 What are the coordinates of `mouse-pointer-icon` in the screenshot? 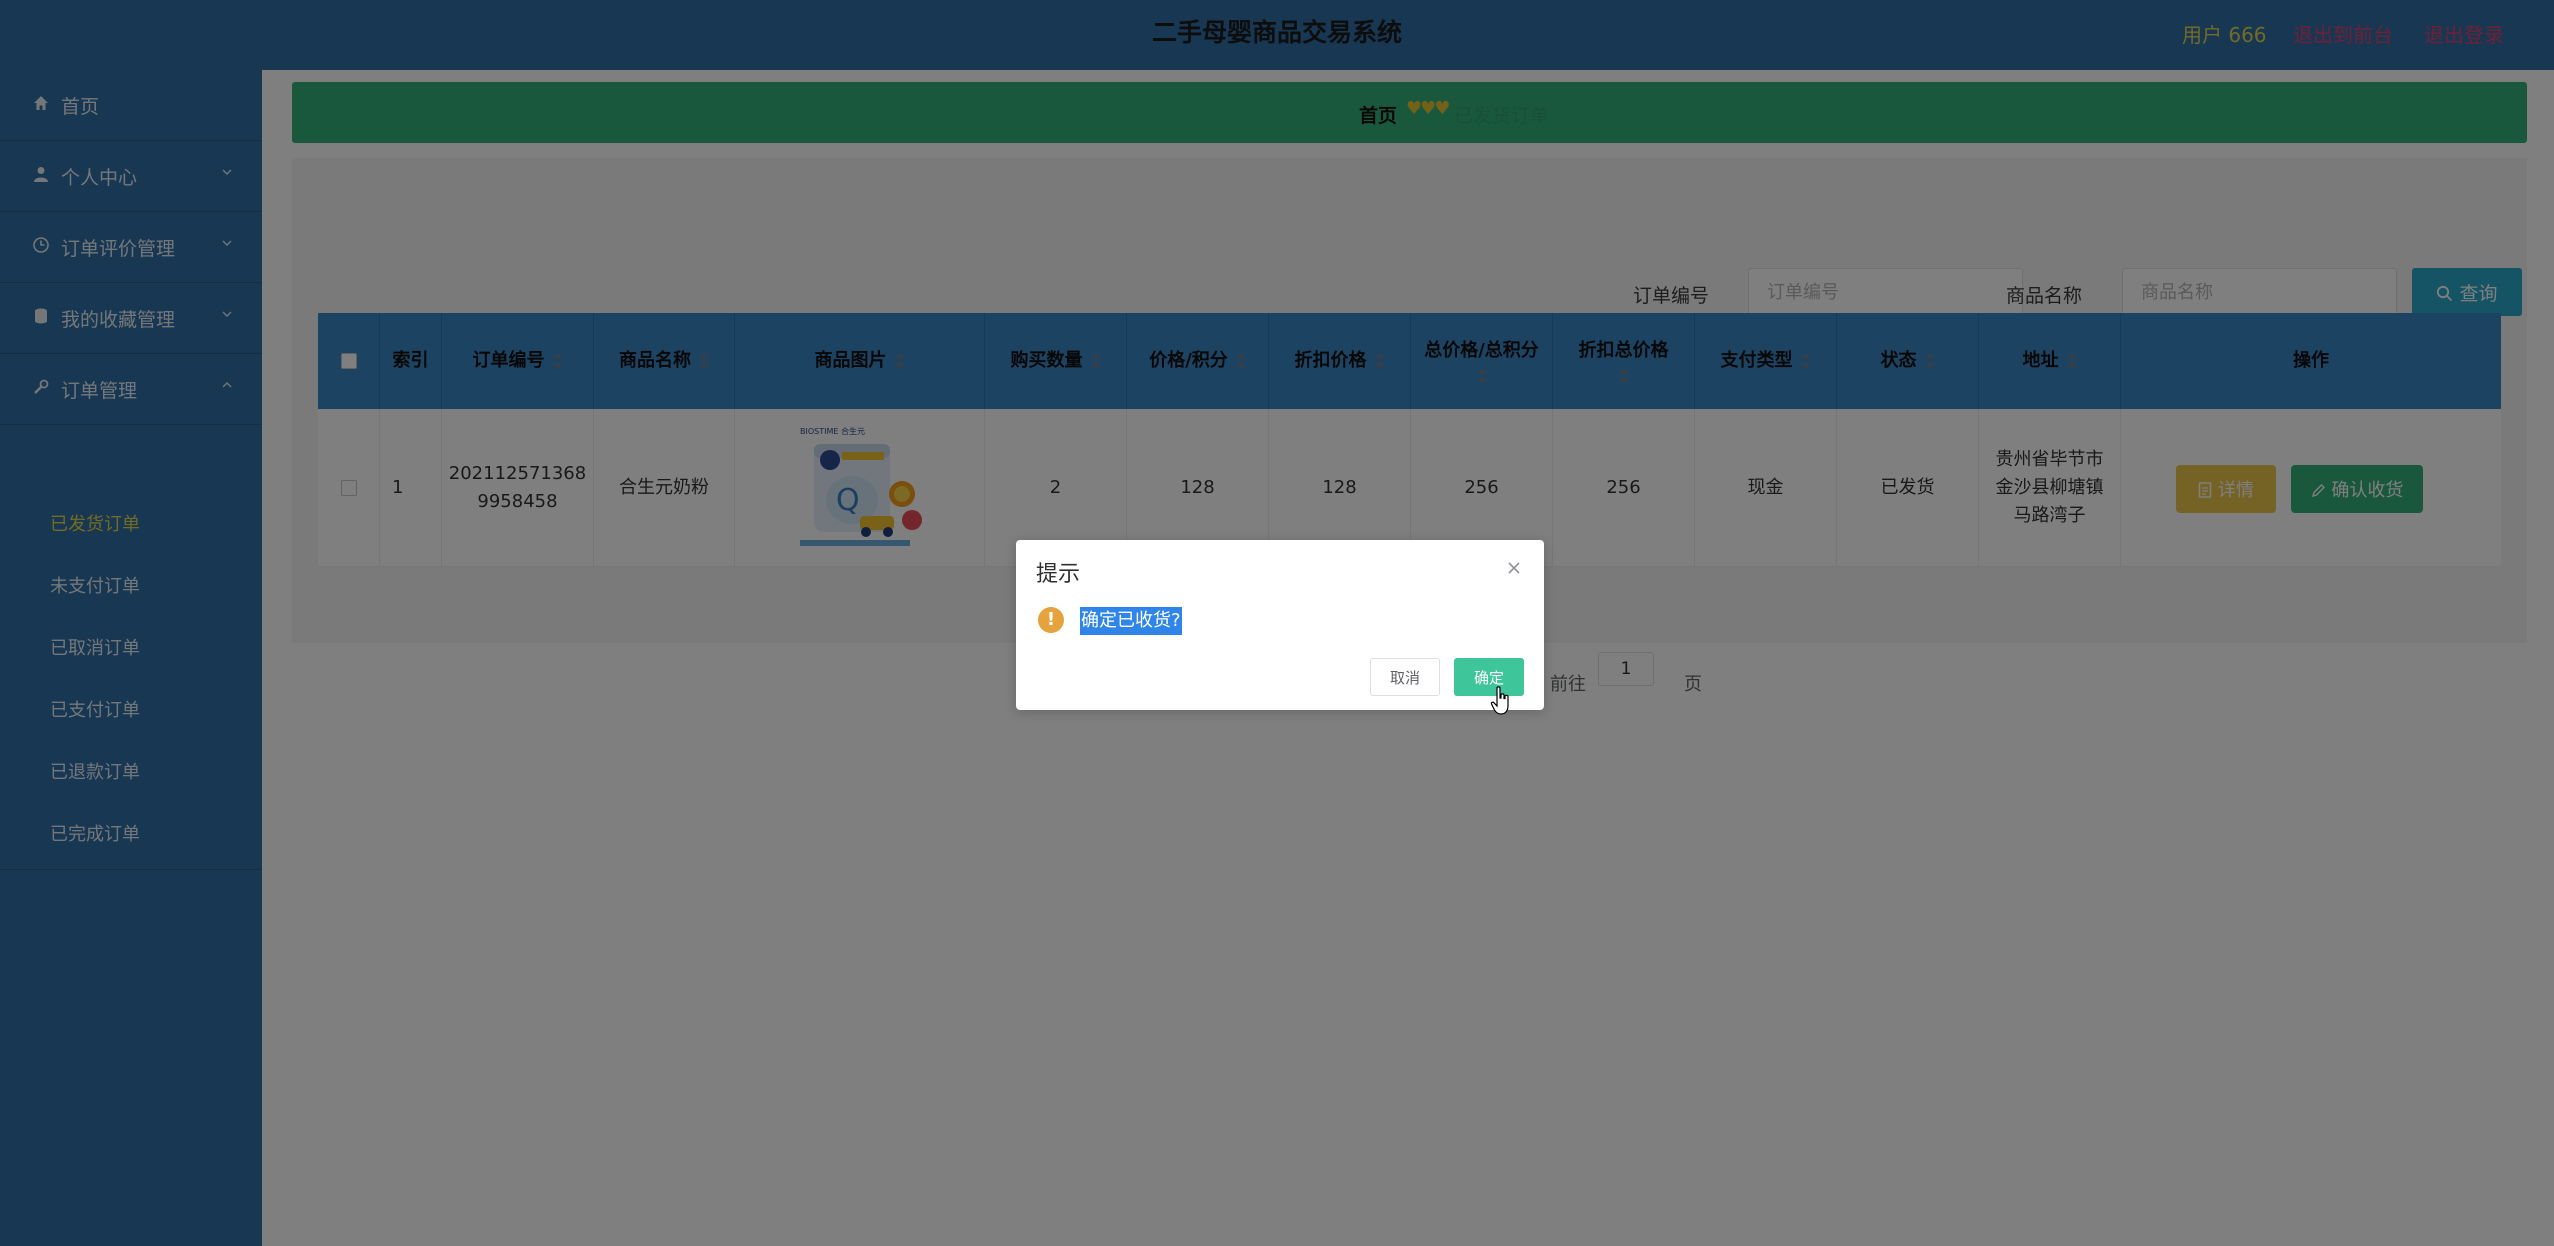 It's located at (1499, 700).